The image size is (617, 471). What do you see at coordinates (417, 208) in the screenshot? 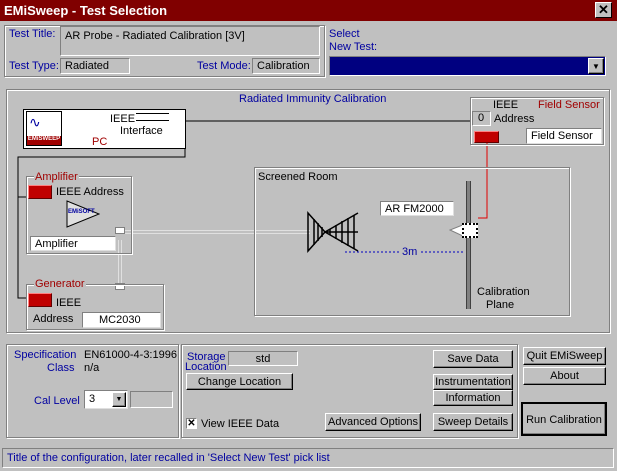
I see `antenna-name: AR FM2000` at bounding box center [417, 208].